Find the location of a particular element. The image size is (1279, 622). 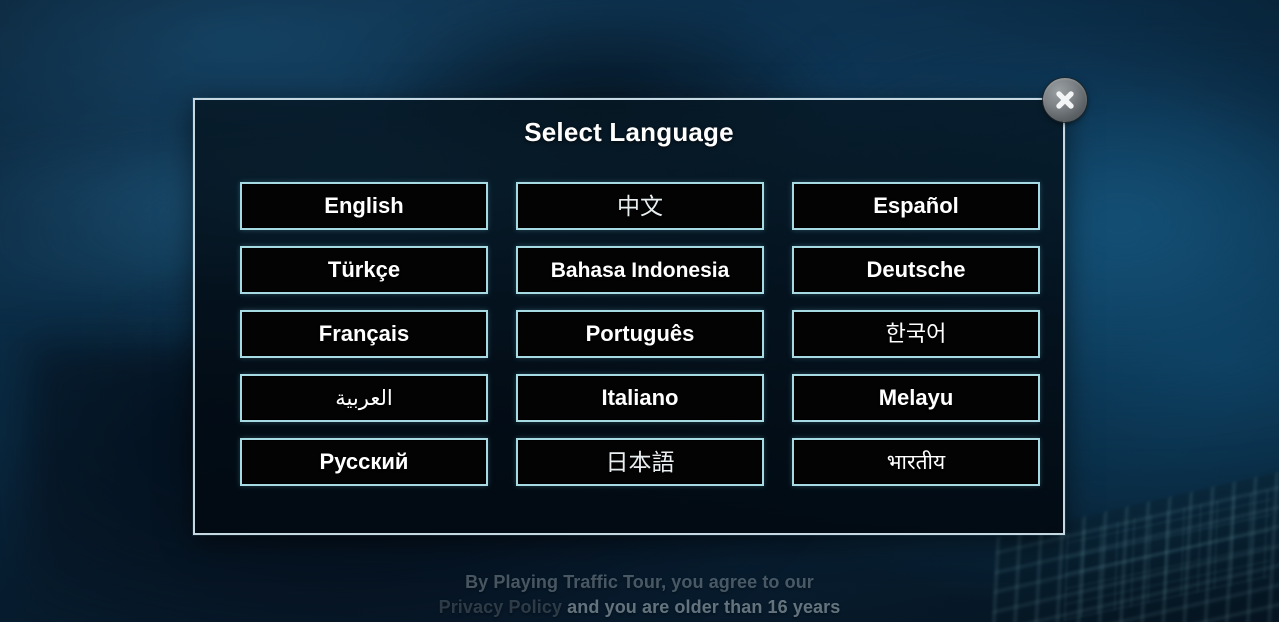

language-button-russian: Русский is located at coordinates (364, 462).